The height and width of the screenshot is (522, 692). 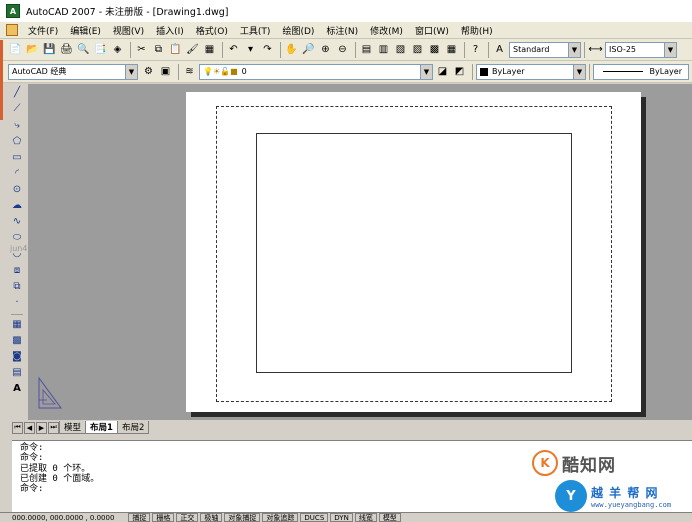 What do you see at coordinates (459, 71) in the screenshot?
I see `layer-previous-icon: ◩` at bounding box center [459, 71].